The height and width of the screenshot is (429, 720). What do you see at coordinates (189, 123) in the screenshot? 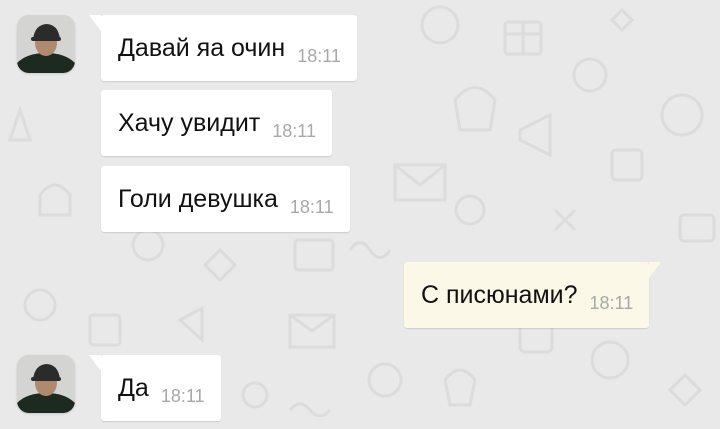
I see `message-text: Хачу увидит` at bounding box center [189, 123].